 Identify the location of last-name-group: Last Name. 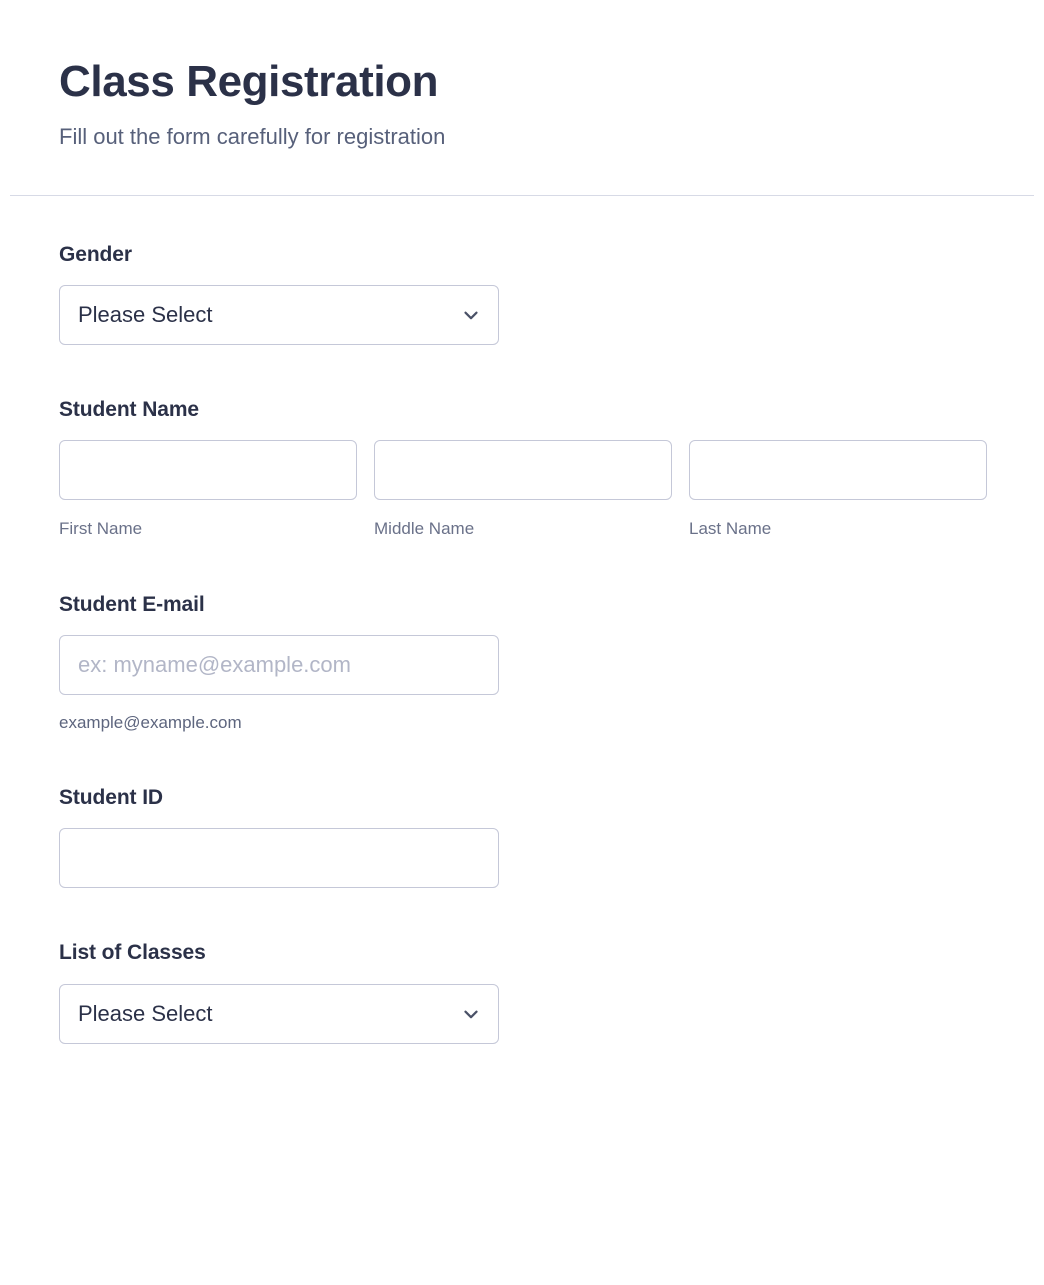
(838, 489).